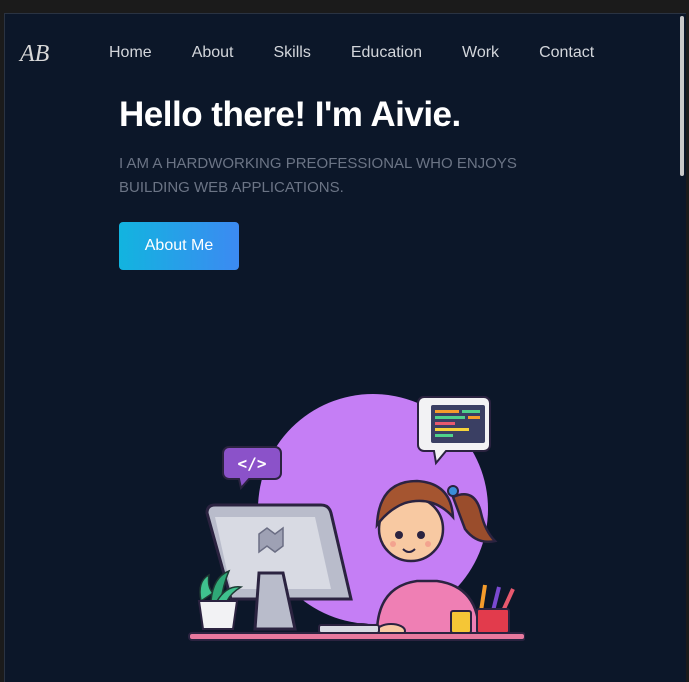  Describe the element at coordinates (495, 609) in the screenshot. I see `pencil-cup-icon` at that location.